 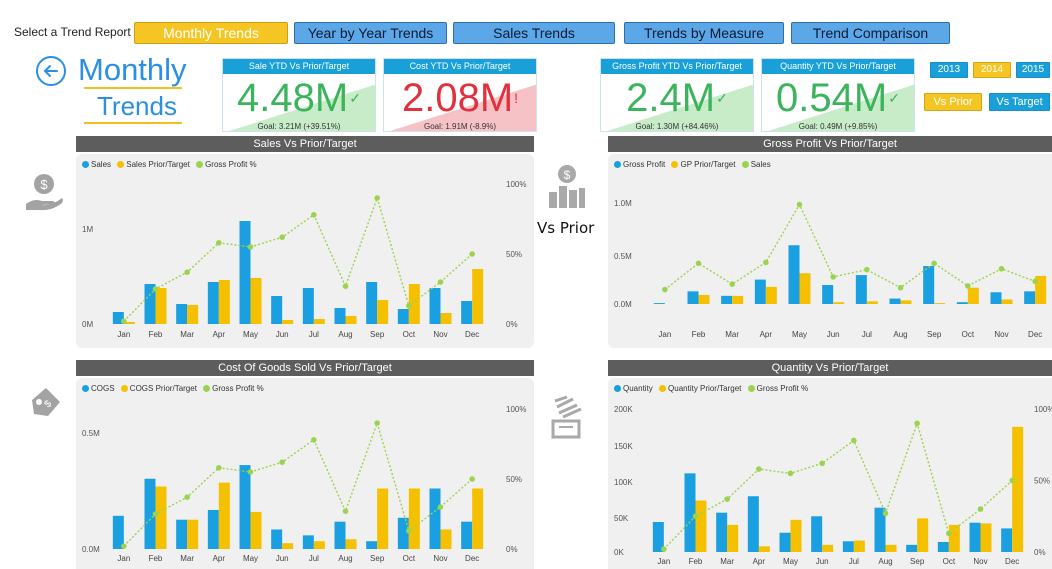 What do you see at coordinates (512, 324) in the screenshot?
I see `y2-tick-label: 0%` at bounding box center [512, 324].